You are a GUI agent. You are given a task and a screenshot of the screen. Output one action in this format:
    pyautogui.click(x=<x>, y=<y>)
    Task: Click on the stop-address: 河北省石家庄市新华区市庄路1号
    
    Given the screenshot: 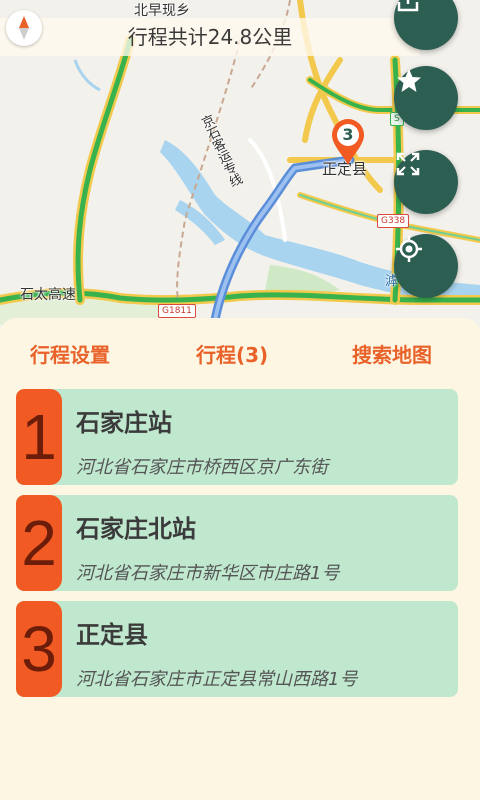 What is the action you would take?
    pyautogui.click(x=208, y=573)
    